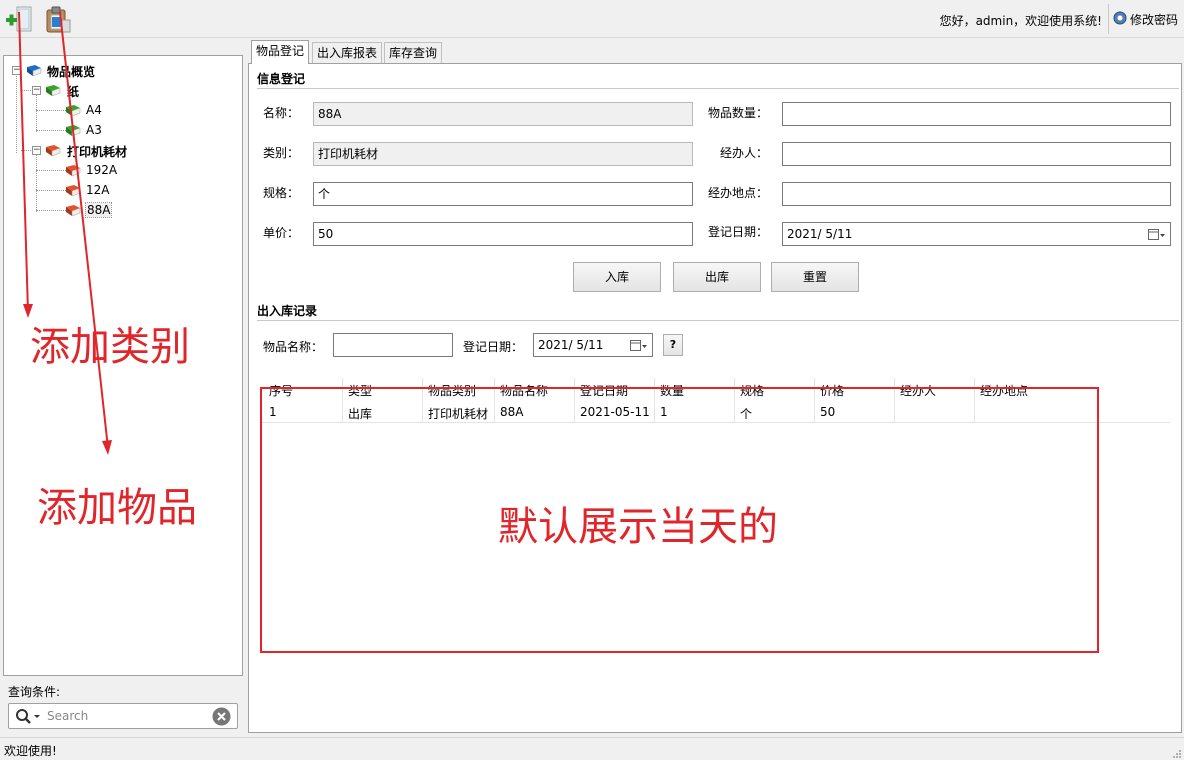  What do you see at coordinates (287, 311) in the screenshot?
I see `records-section-title: 出入库记录` at bounding box center [287, 311].